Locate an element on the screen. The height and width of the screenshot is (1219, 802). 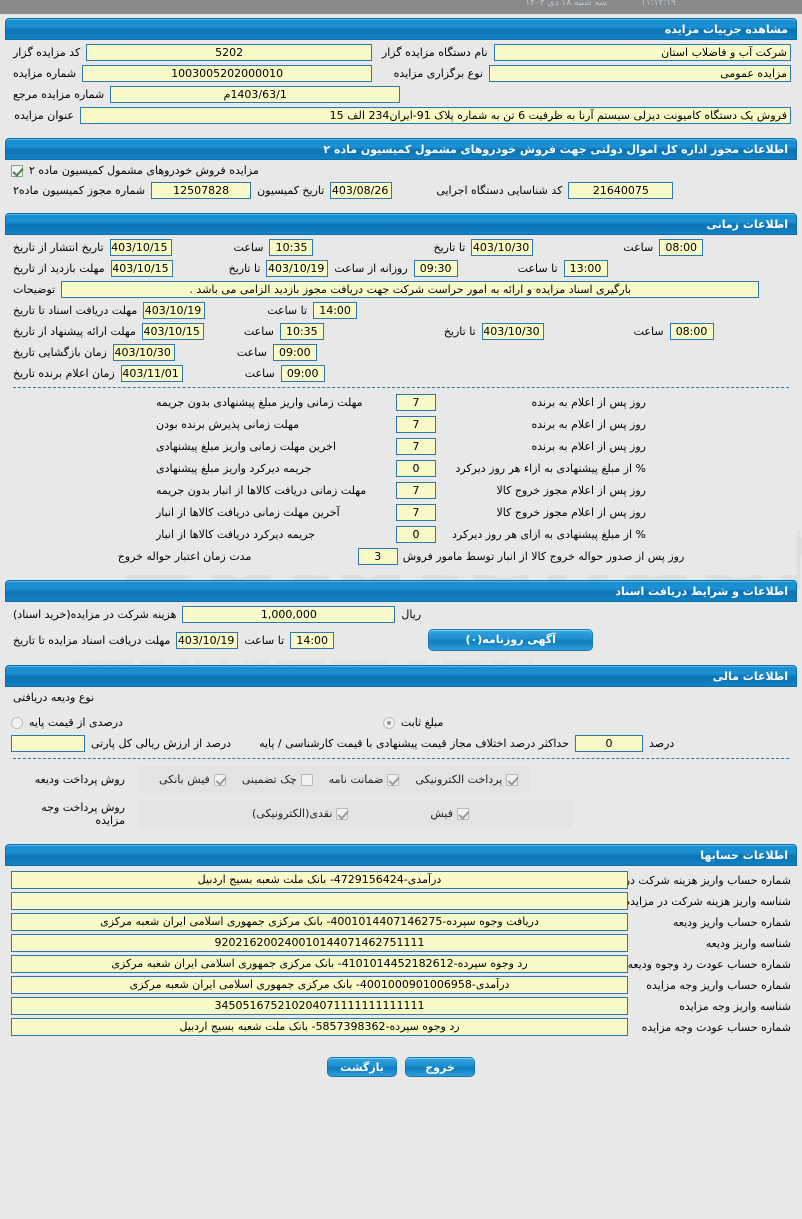
payment-method-item: فیش is located at coordinates (450, 813).